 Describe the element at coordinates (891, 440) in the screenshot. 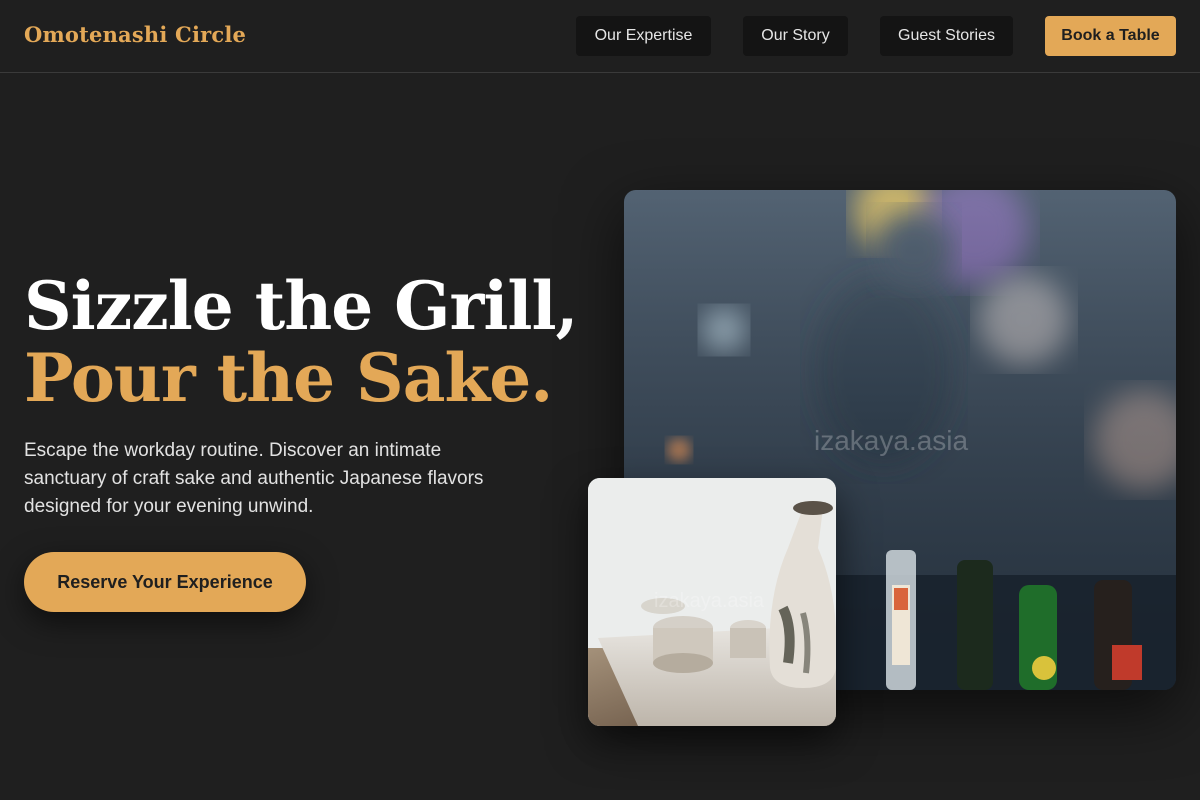

I see `main-photo-watermark: izakaya.asia` at that location.